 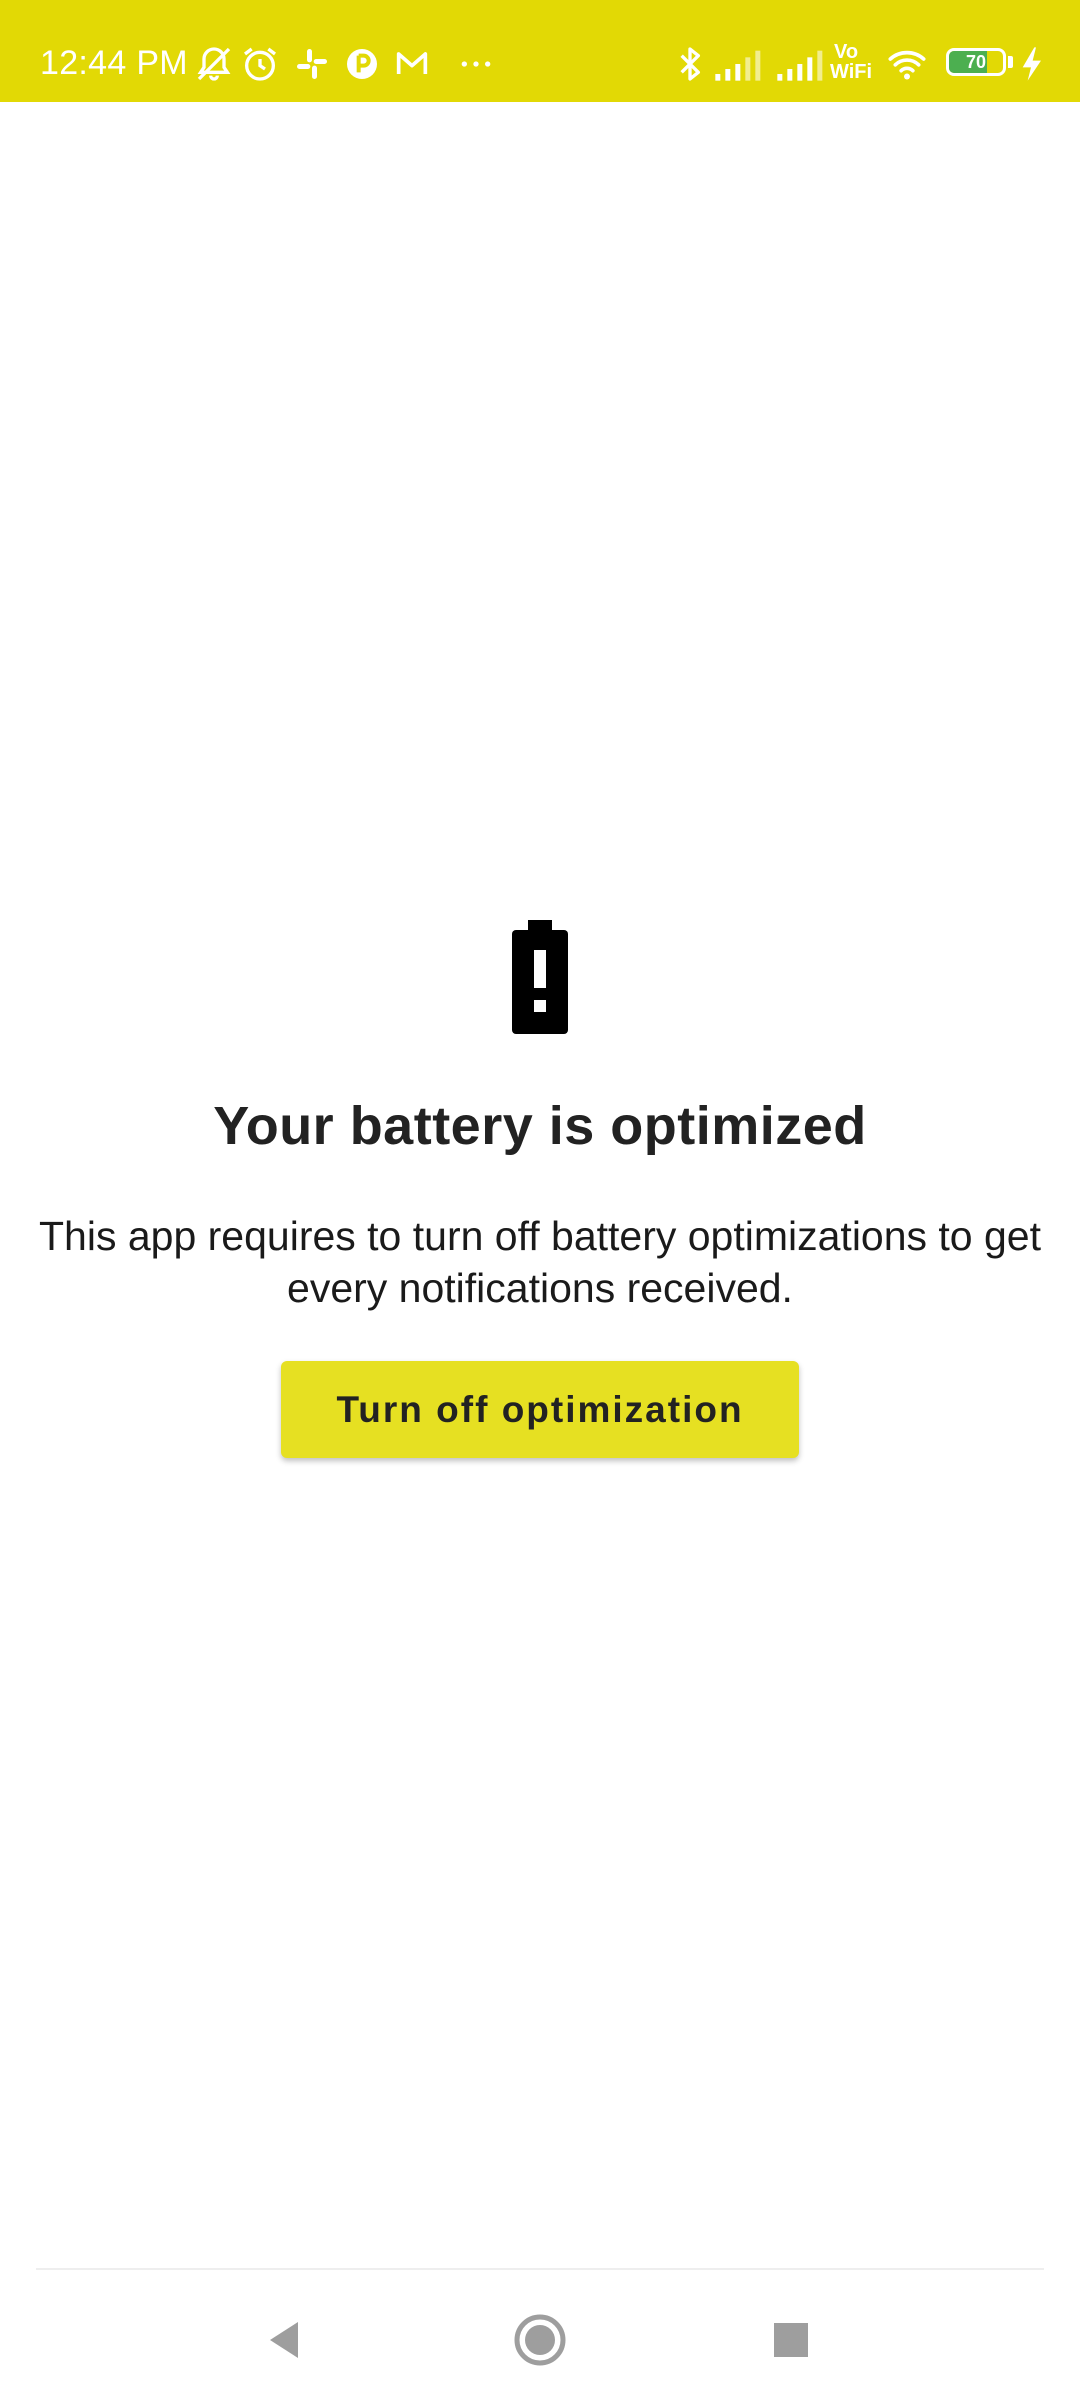 I want to click on home-button, so click(x=540, y=2340).